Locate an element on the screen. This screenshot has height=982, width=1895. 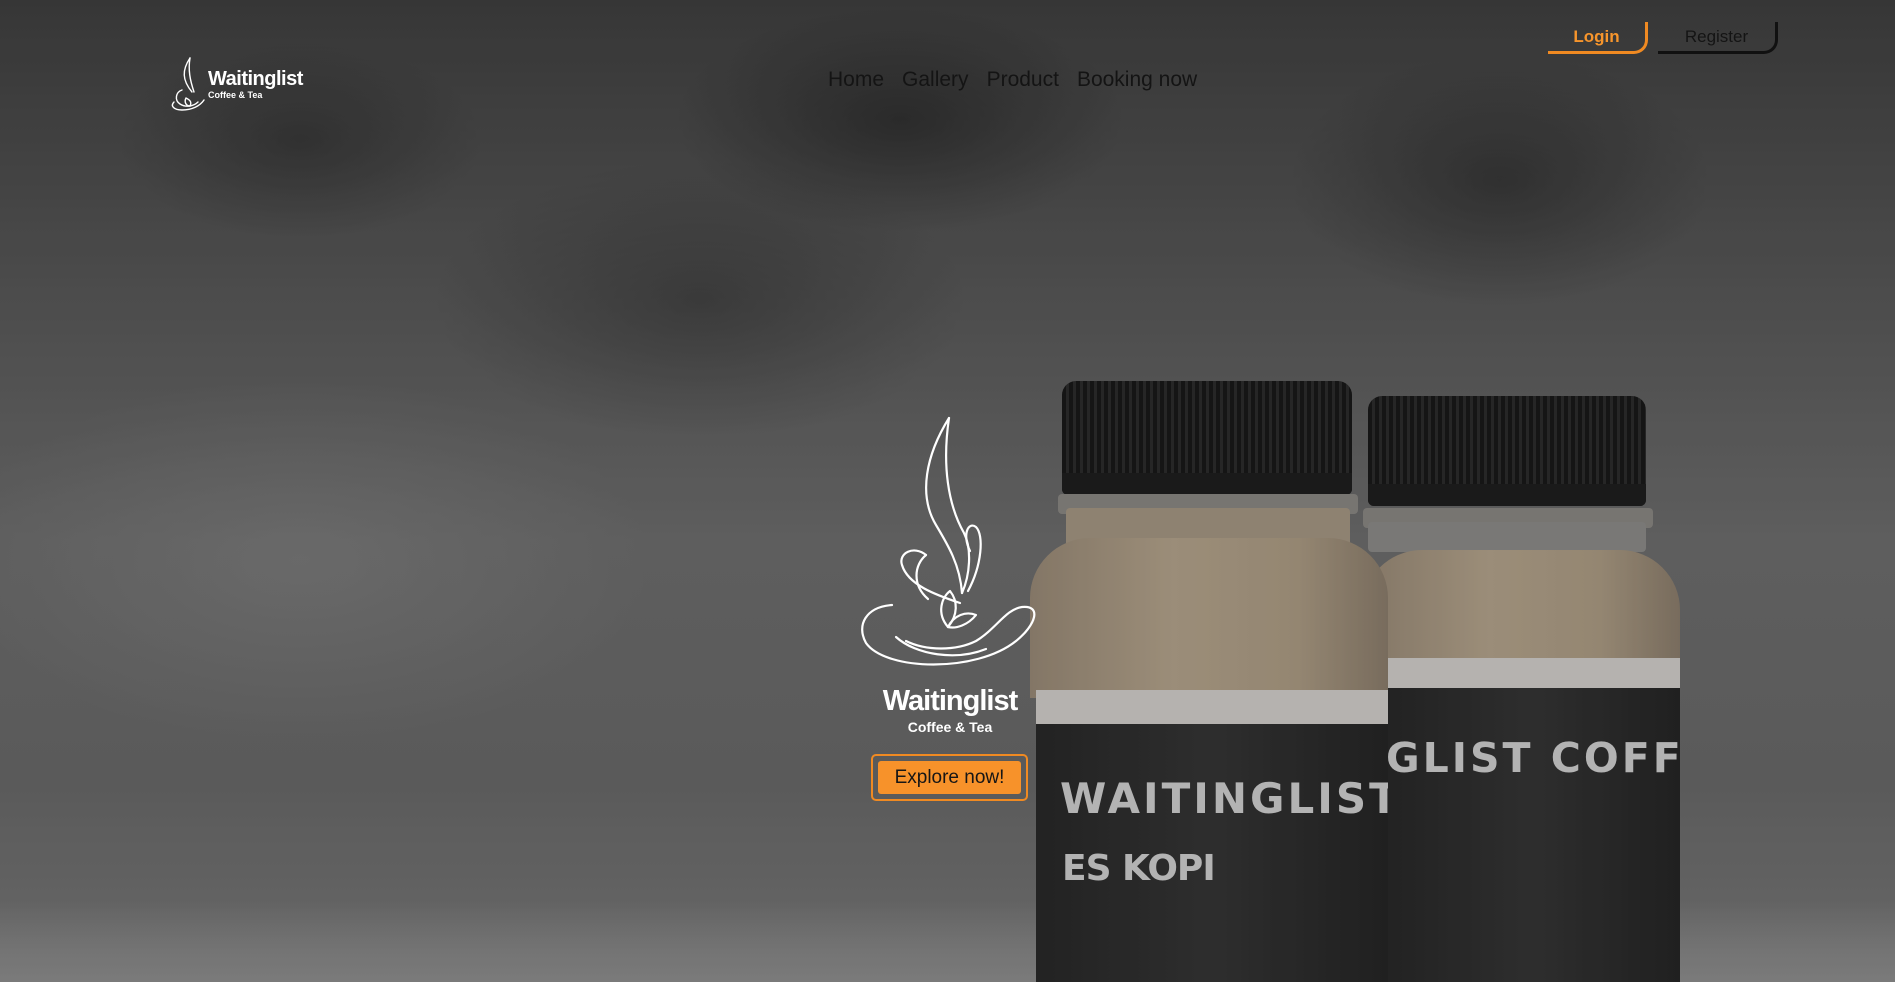
explore-button-frame: Explore now! is located at coordinates (949, 777).